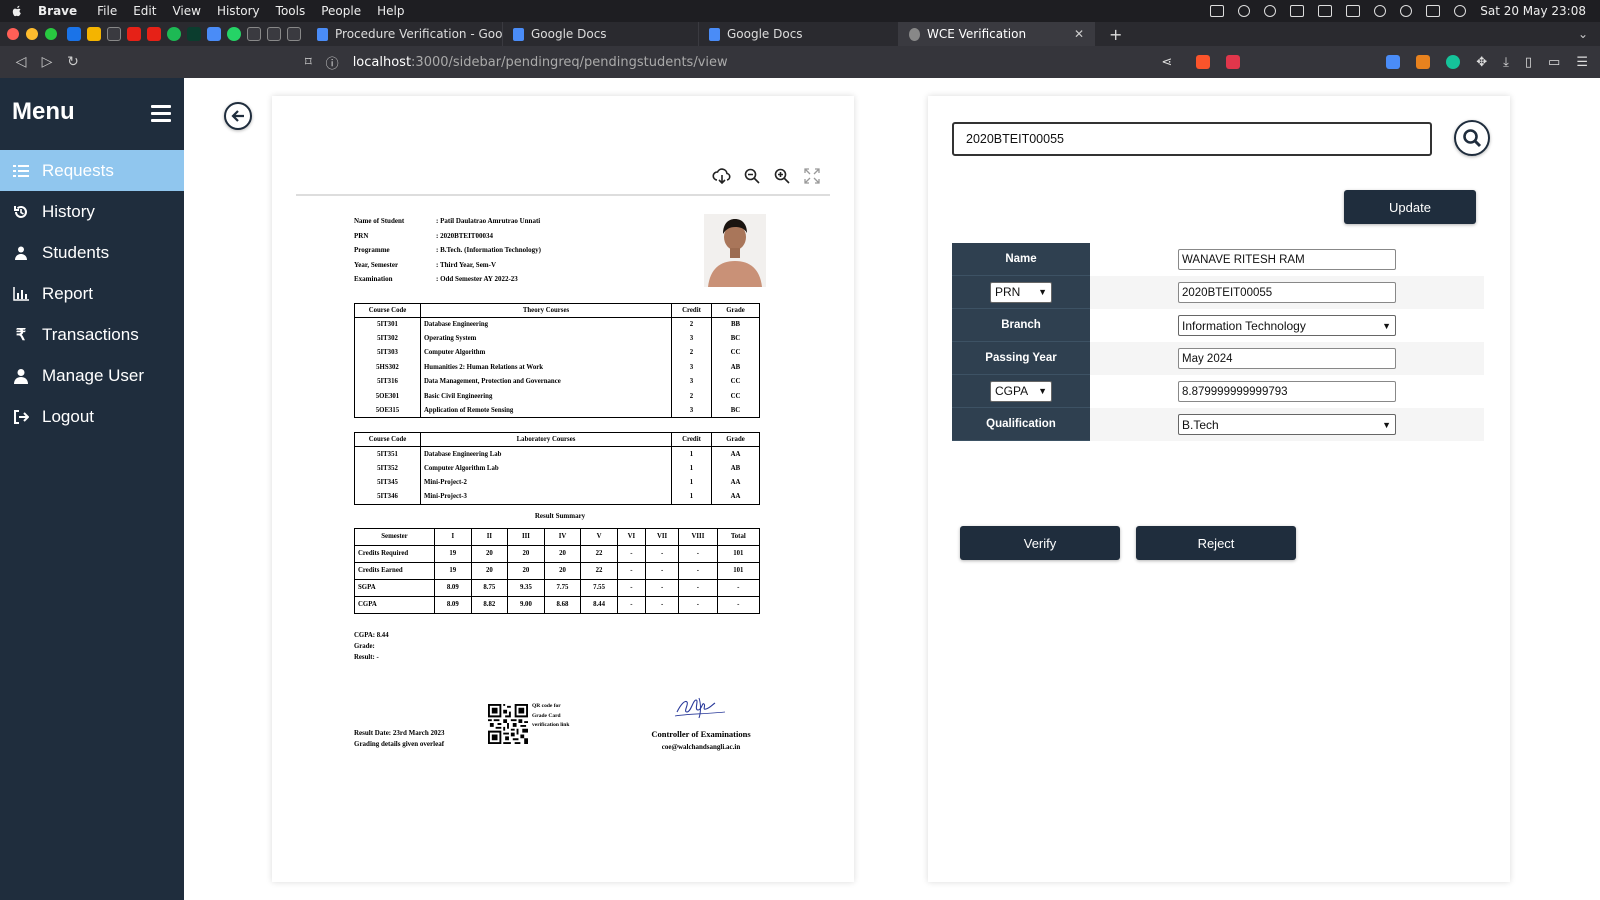 This screenshot has width=1600, height=900. What do you see at coordinates (1244, 11) in the screenshot?
I see `drop-icon` at bounding box center [1244, 11].